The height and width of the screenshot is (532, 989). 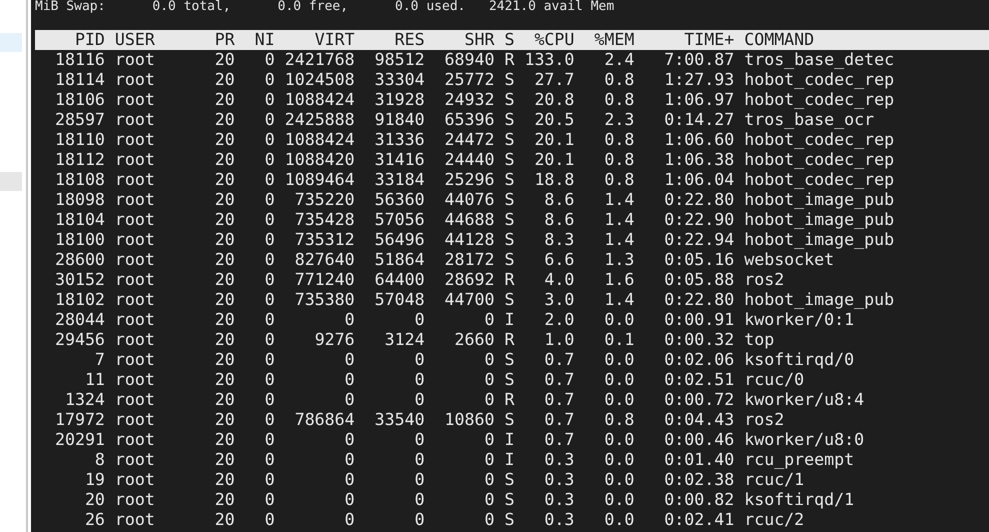 I want to click on table-cell-text: 1:27.93, so click(x=698, y=80).